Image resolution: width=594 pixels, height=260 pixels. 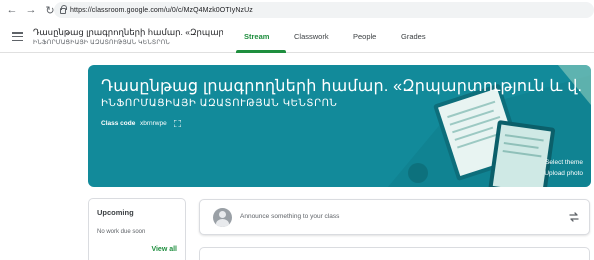 I want to click on banner-subtitle: ԻՆՖՈՐՄԱՑԻԱՅԻ ԱԶԱՏՈՒԹՅԱՆ ԿԵՆՏՐՈՆ, so click(x=219, y=103).